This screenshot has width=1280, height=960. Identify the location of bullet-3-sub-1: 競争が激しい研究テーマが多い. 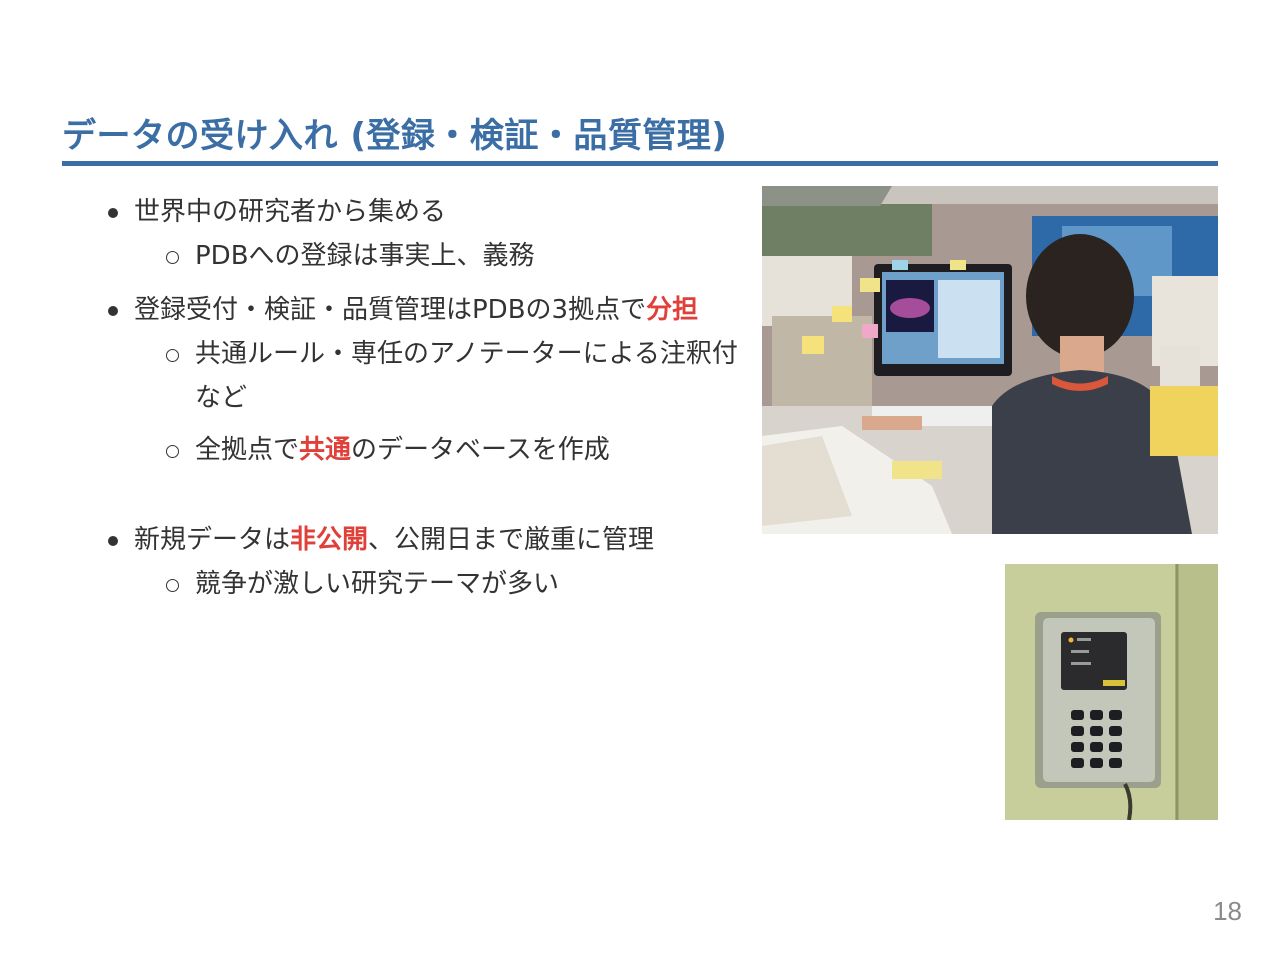
(425, 584).